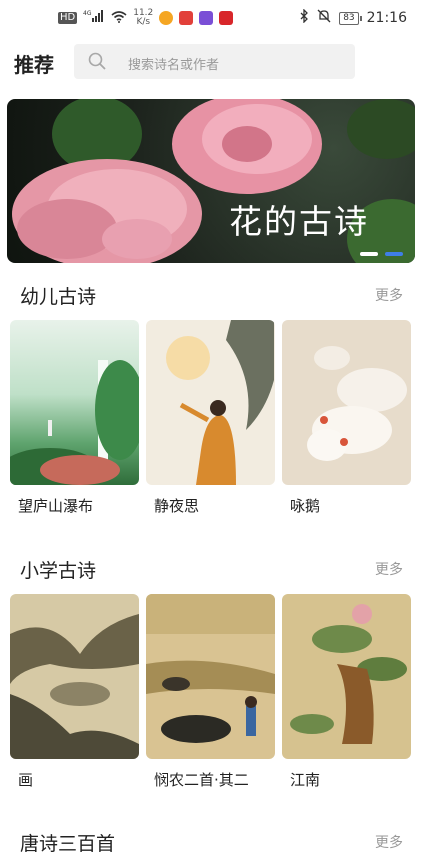 This screenshot has width=421, height=856. Describe the element at coordinates (226, 18) in the screenshot. I see `red-app-icon` at that location.